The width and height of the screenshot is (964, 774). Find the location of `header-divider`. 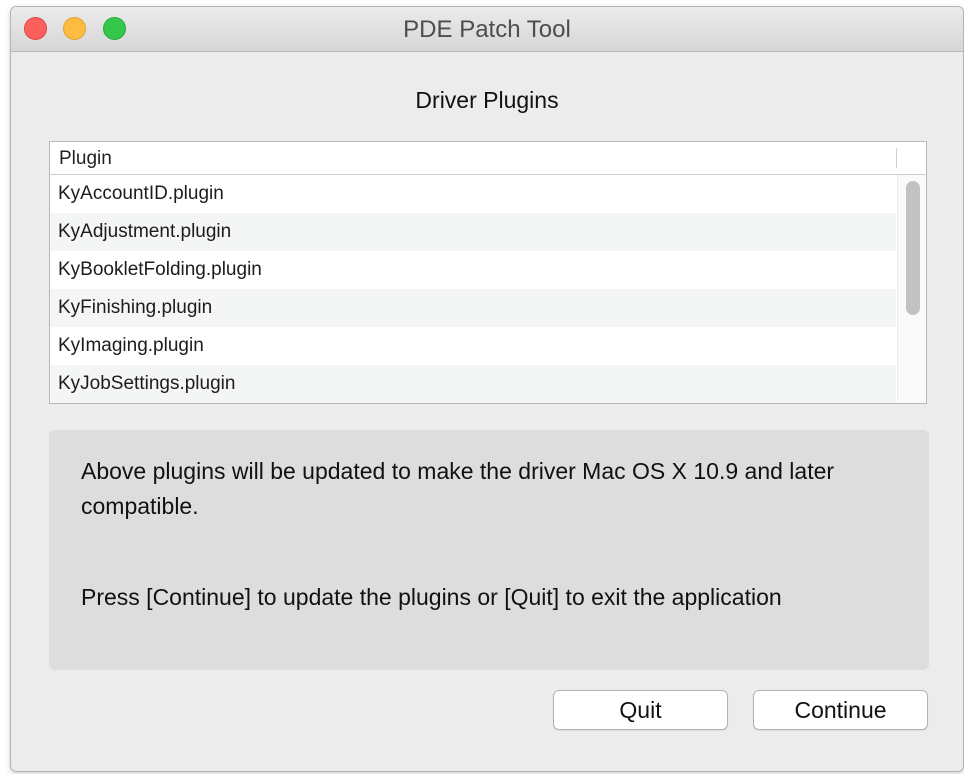

header-divider is located at coordinates (896, 158).